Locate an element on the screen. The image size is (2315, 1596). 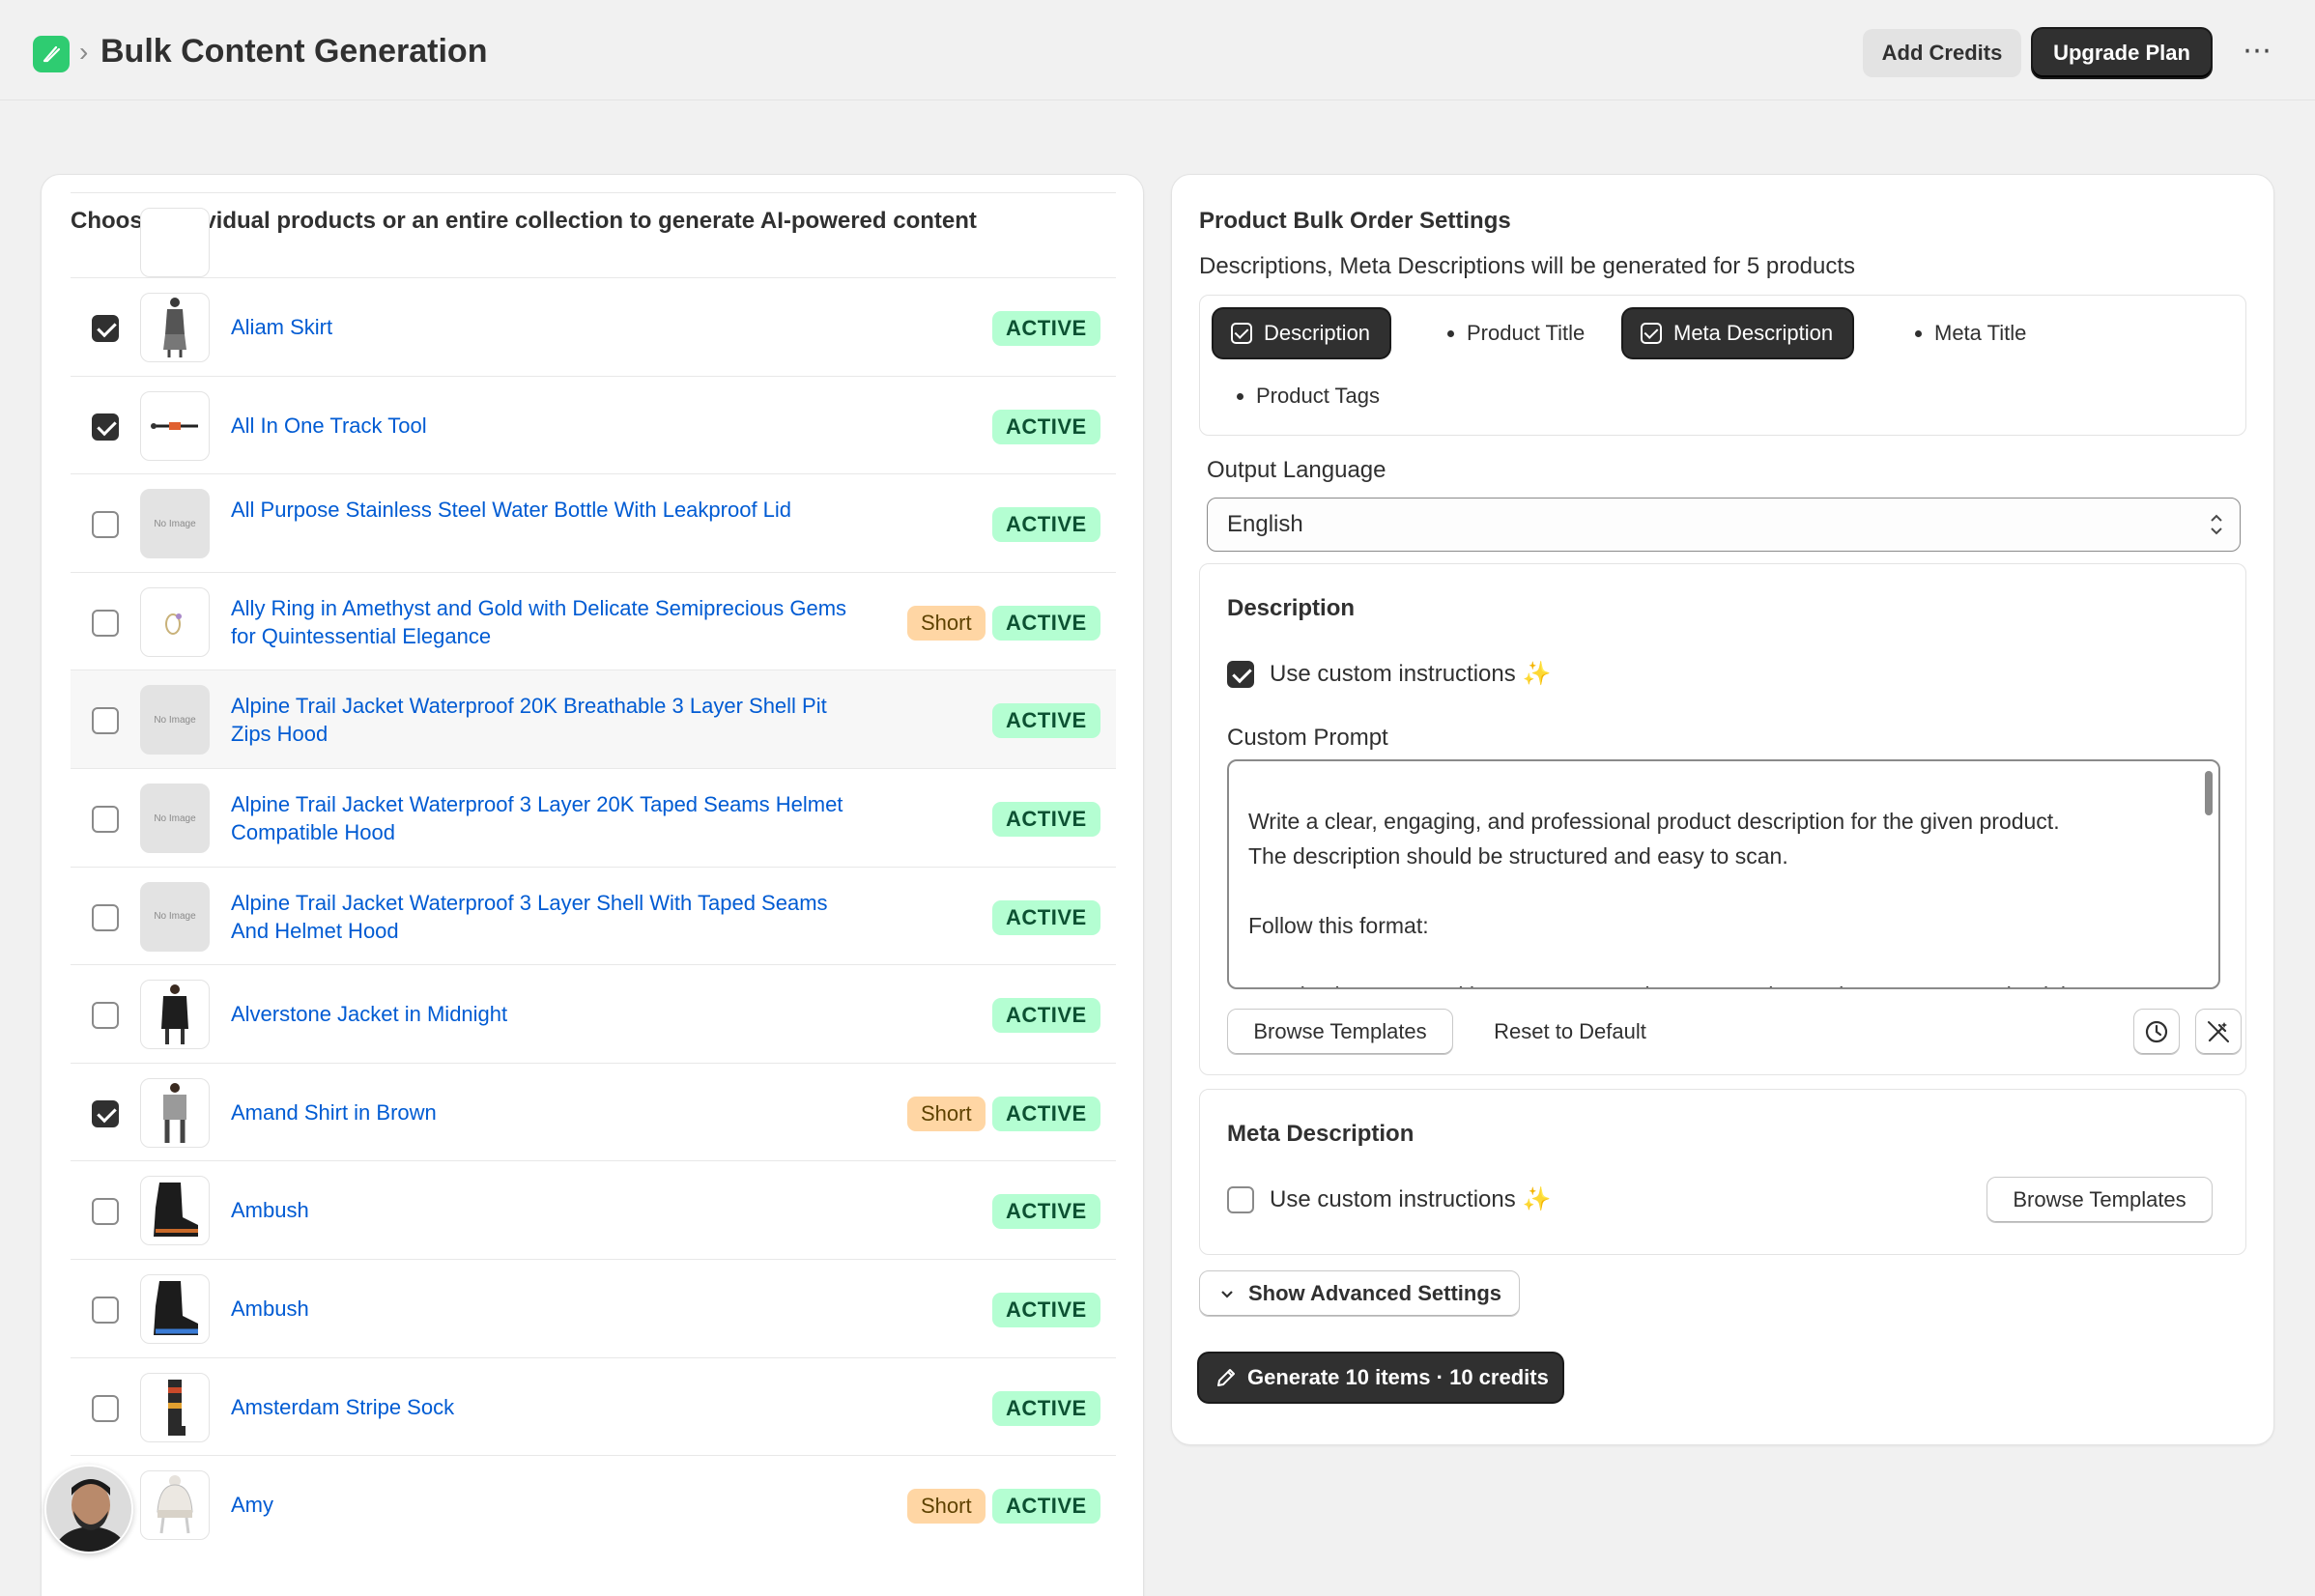
app-logo-icon is located at coordinates (52, 54).